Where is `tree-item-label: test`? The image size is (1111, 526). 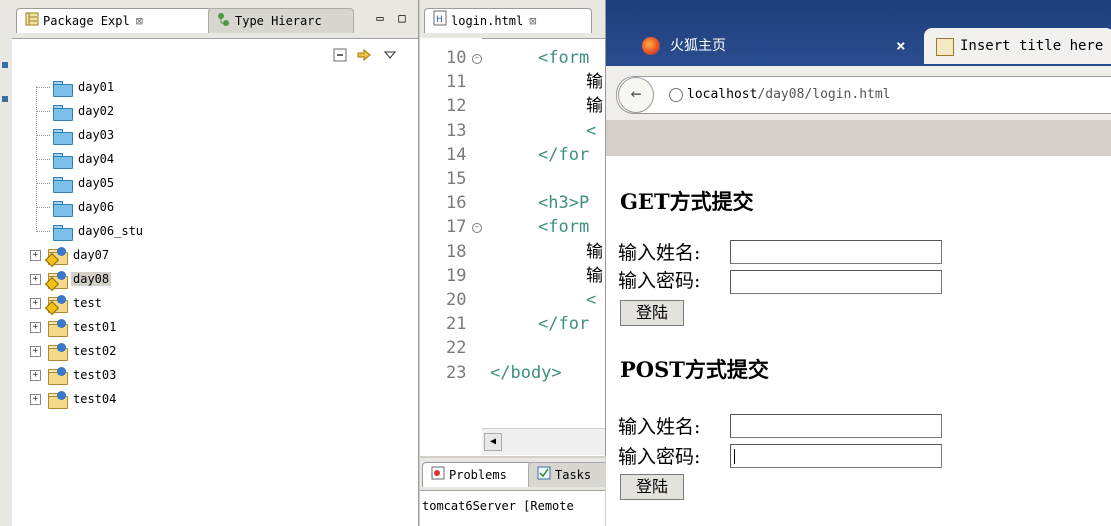
tree-item-label: test is located at coordinates (87, 303).